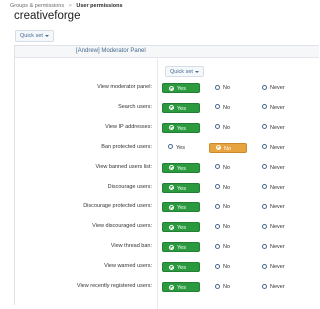 This screenshot has width=320, height=309. I want to click on permission-label: View recently registered users:, so click(114, 286).